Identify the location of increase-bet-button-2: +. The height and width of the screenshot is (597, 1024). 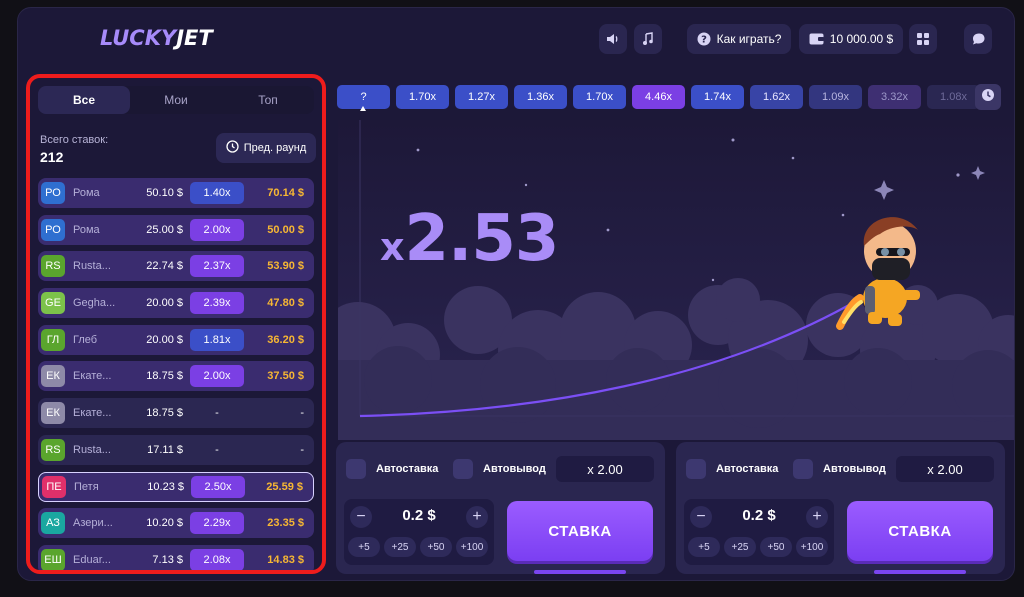
(817, 517).